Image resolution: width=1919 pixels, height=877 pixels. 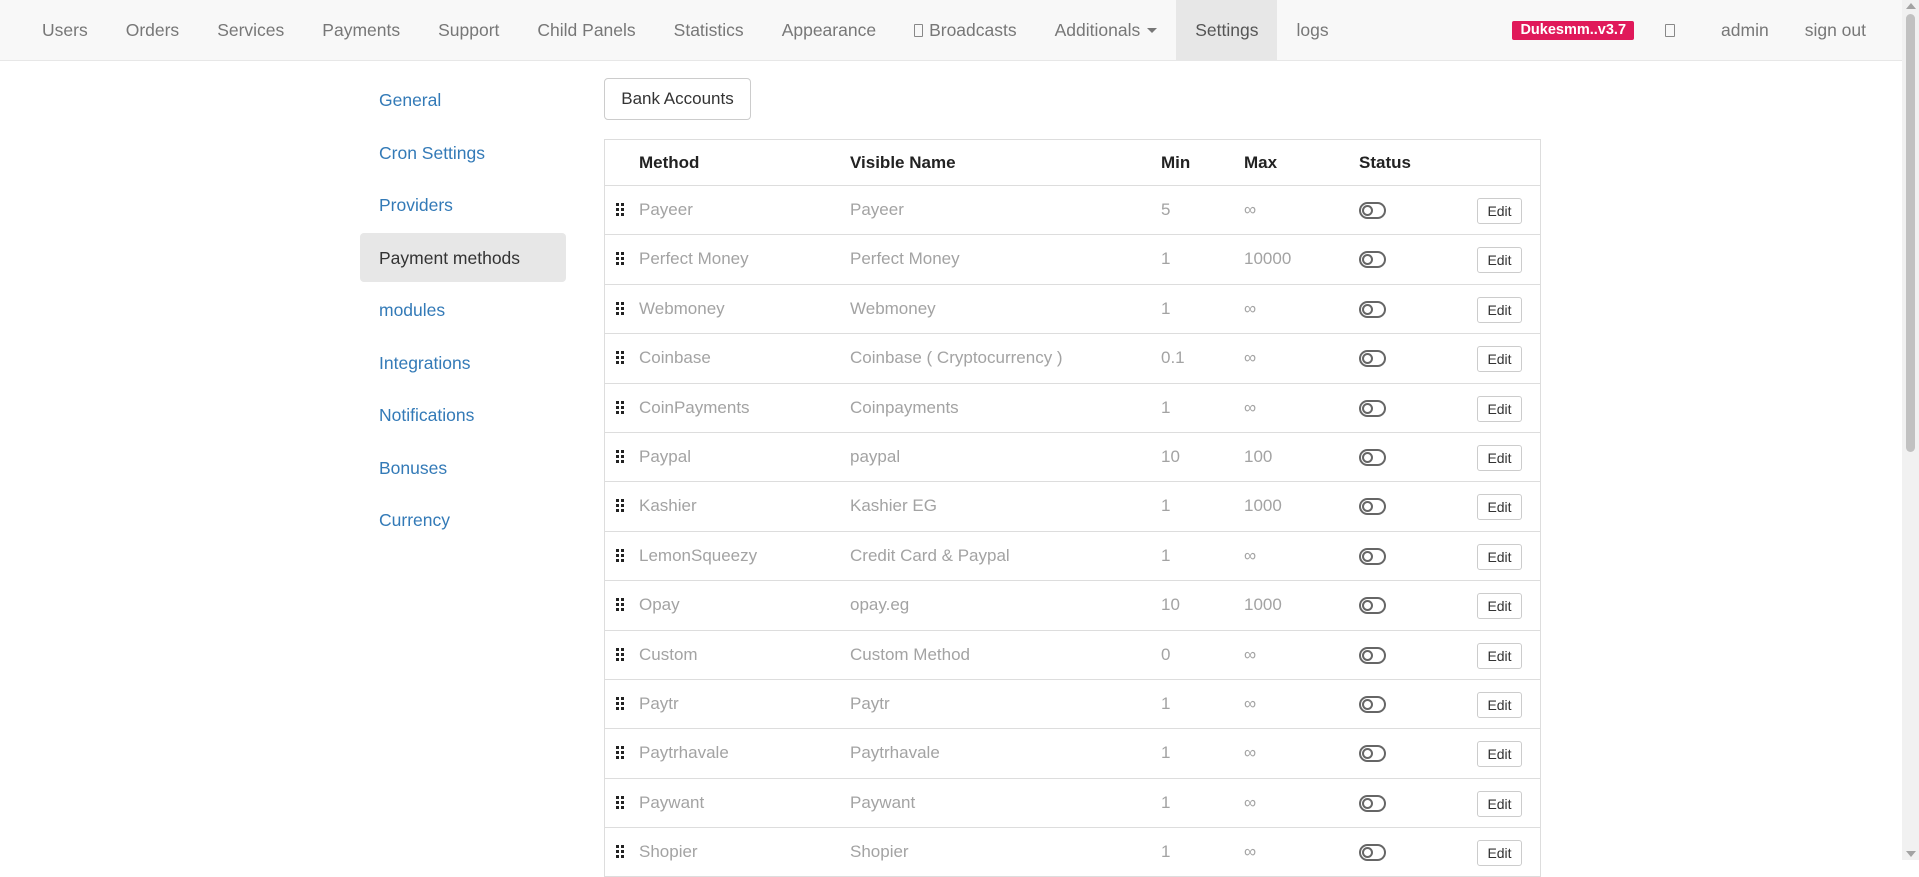 I want to click on nav-item-payments: Payments, so click(x=361, y=30).